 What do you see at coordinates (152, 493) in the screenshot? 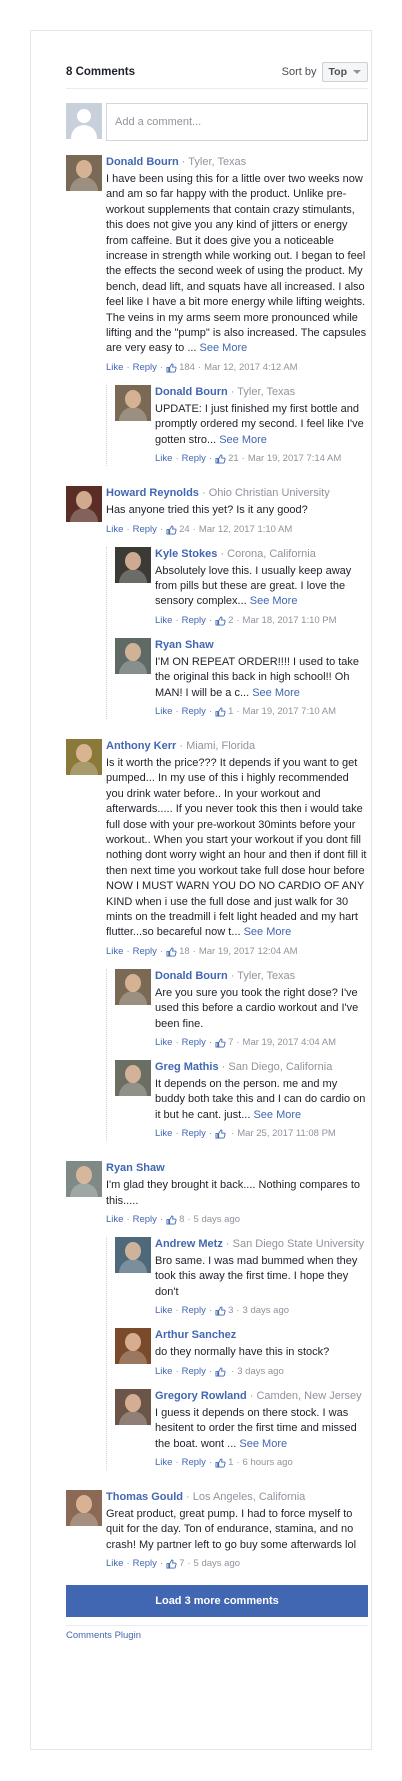
I see `author-name: Howard Reynolds` at bounding box center [152, 493].